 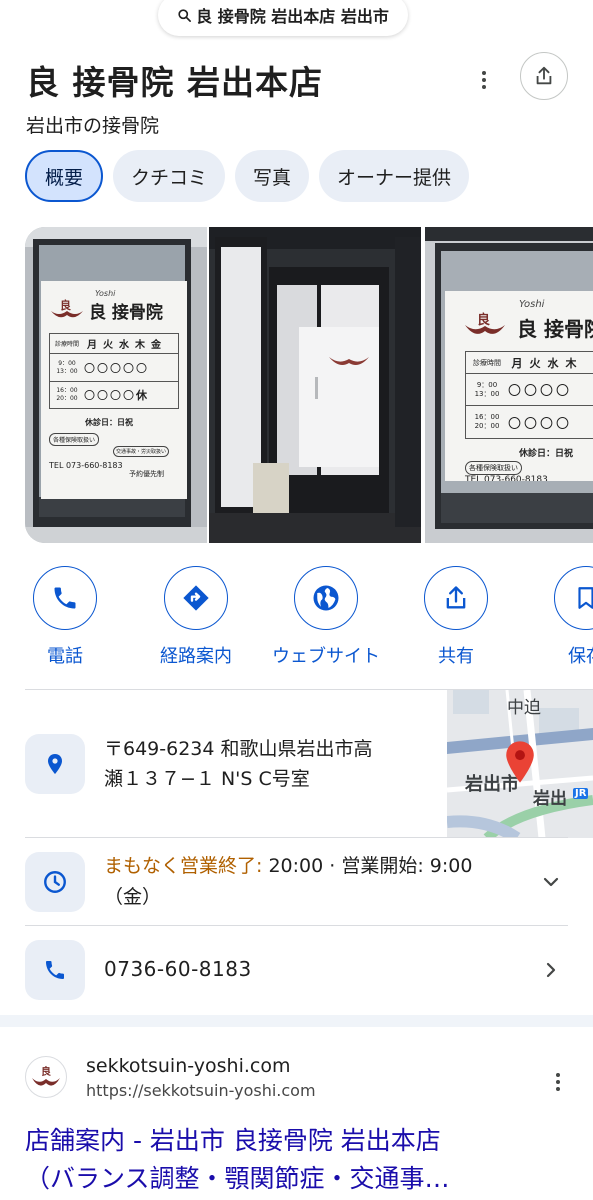 I want to click on save-action-circle, so click(x=573, y=598).